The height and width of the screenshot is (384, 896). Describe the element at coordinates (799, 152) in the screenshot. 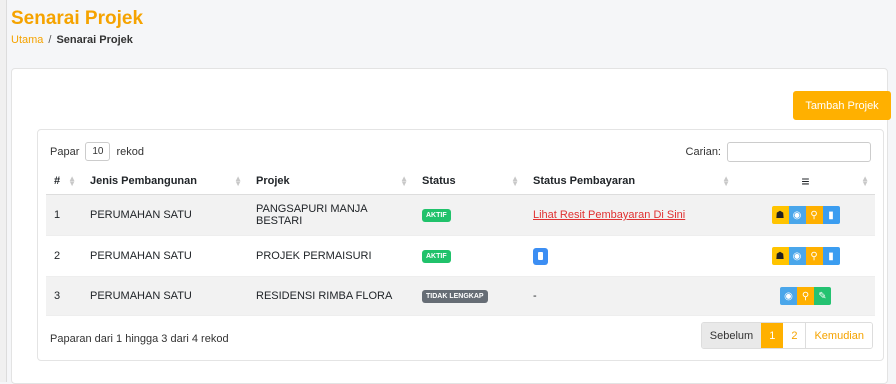

I see `search-input` at that location.